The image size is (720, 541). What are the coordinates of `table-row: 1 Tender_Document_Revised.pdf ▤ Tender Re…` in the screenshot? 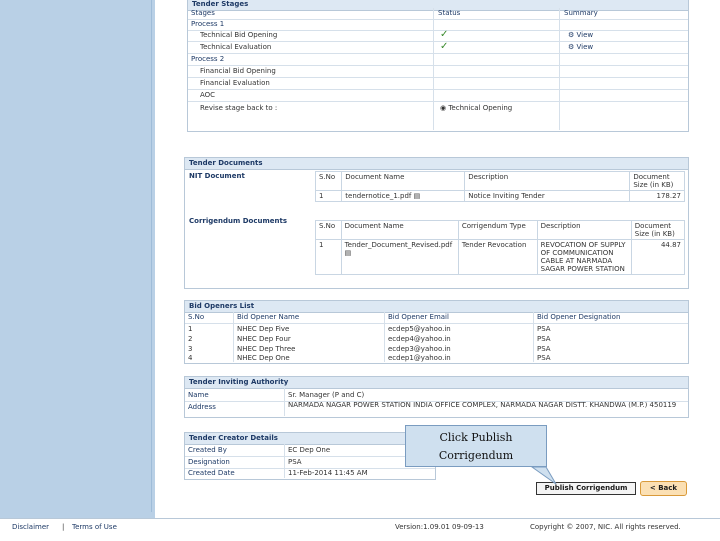 It's located at (500, 257).